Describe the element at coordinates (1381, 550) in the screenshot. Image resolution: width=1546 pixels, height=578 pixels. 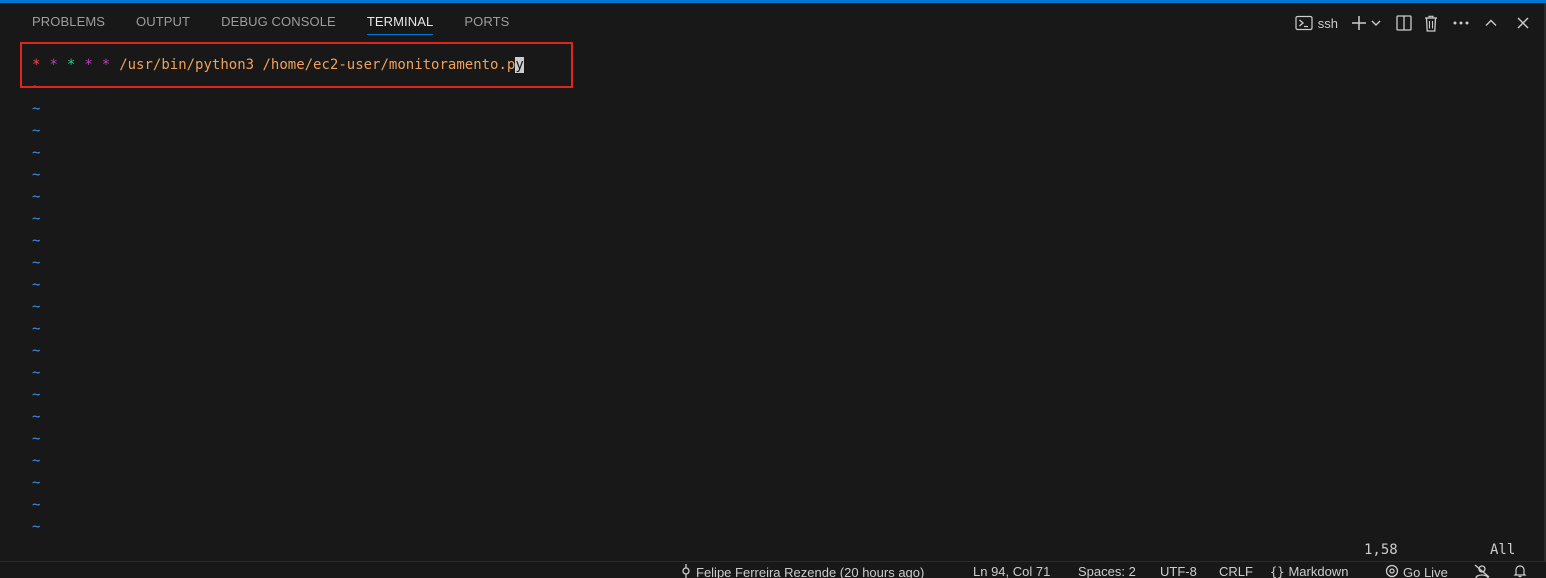
I see `vim-cursor-position: 1,58` at that location.